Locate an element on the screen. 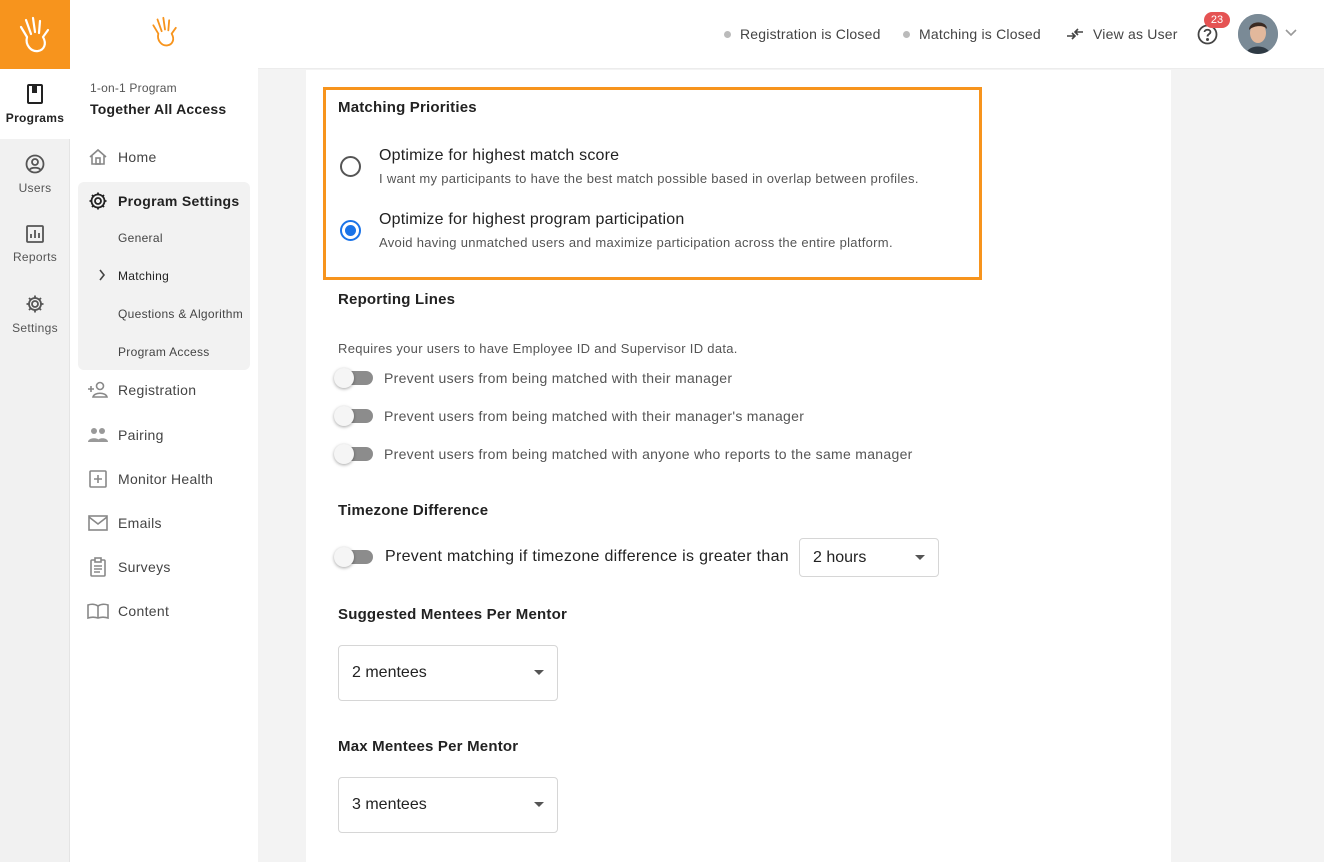 This screenshot has width=1324, height=862. matching-status-label: Matching is Closed is located at coordinates (980, 34).